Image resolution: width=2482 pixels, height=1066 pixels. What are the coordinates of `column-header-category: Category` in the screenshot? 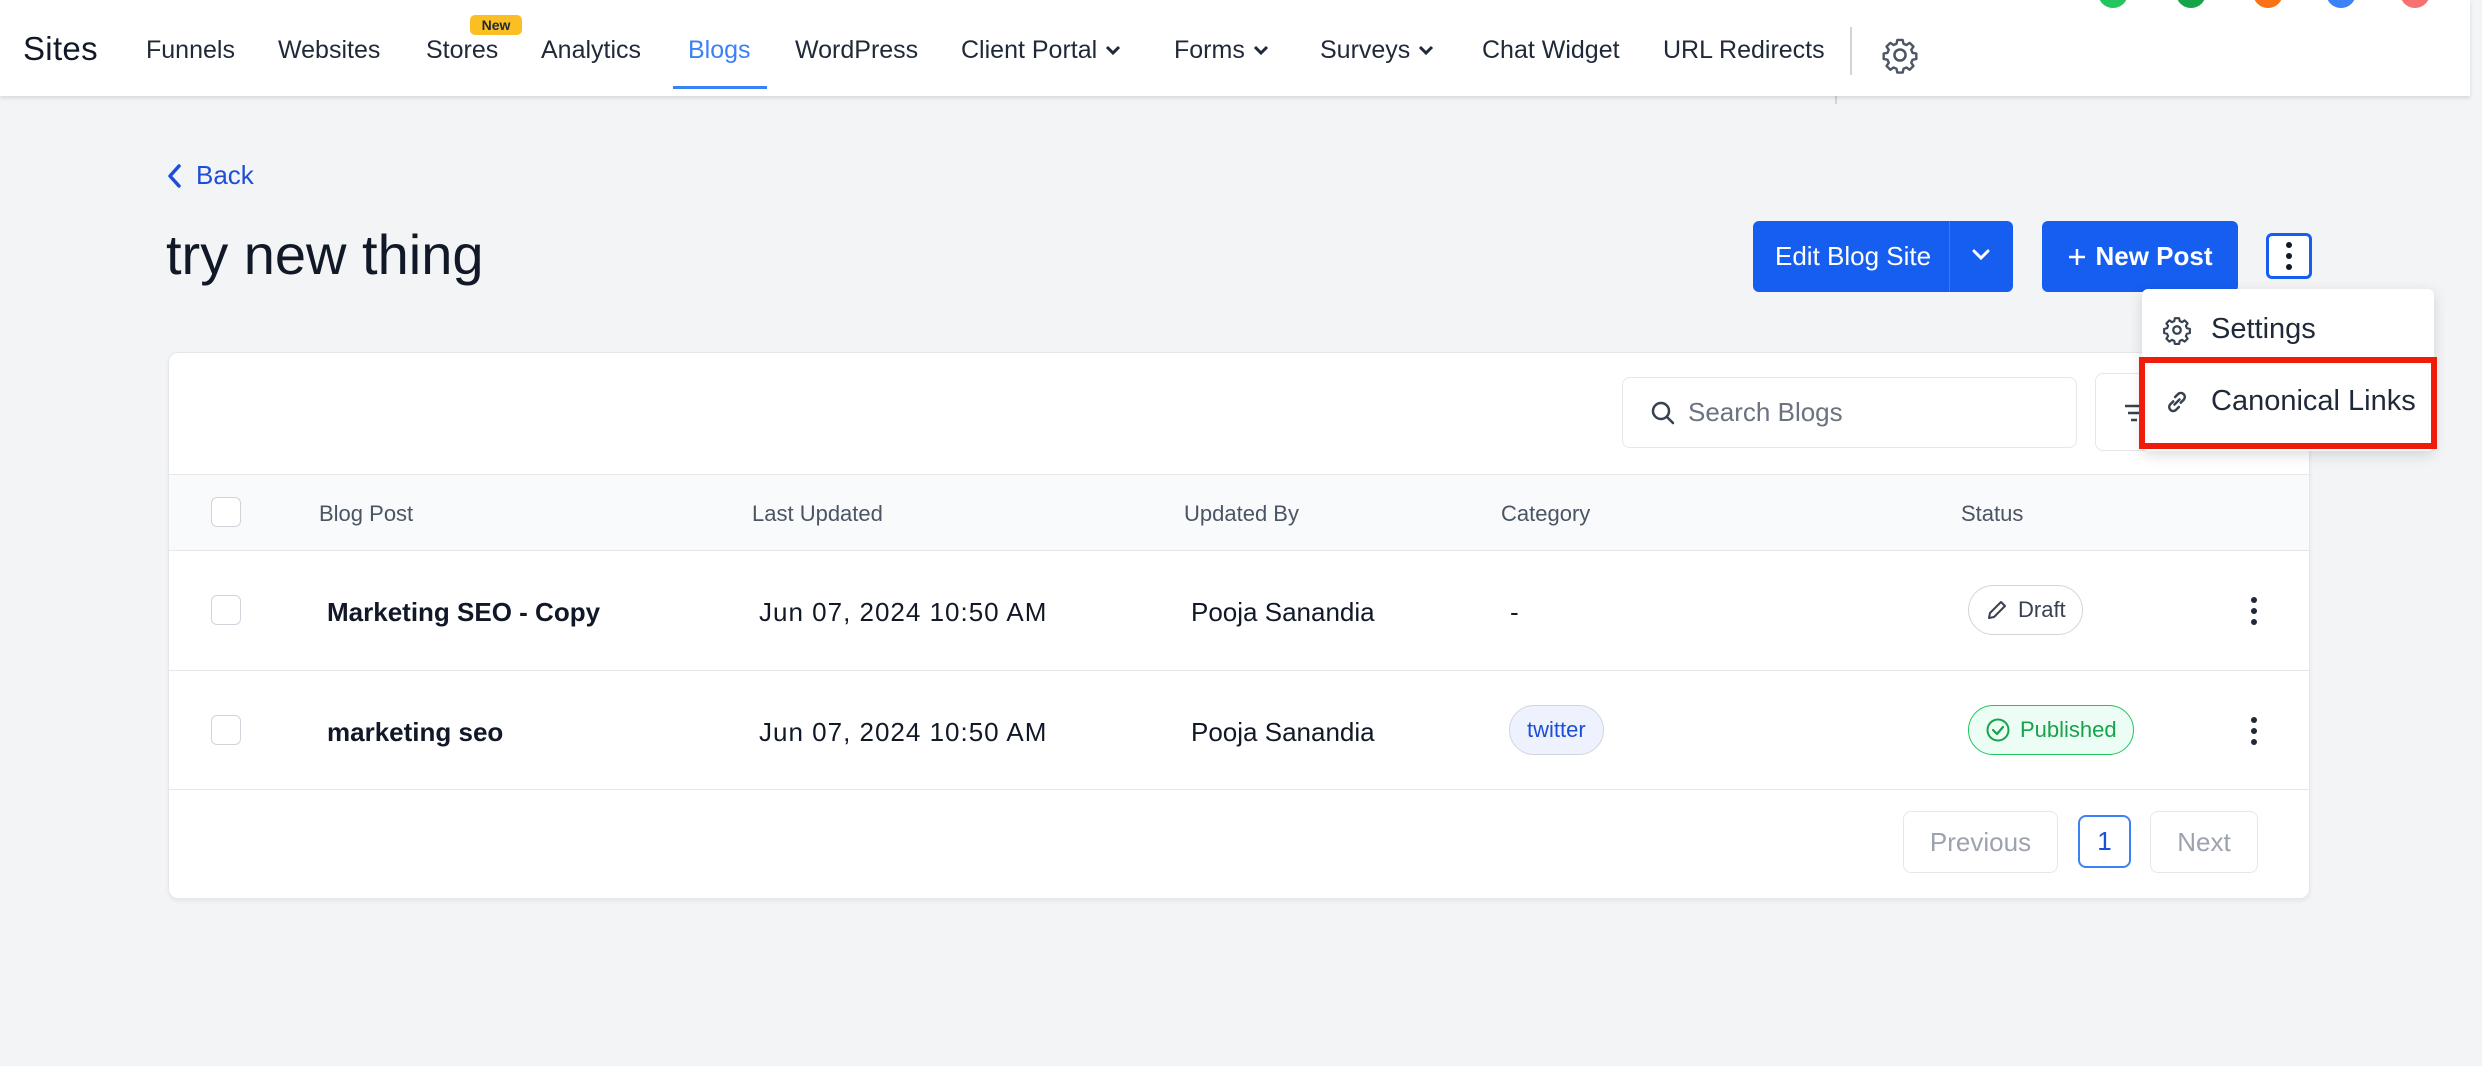 It's located at (1545, 514).